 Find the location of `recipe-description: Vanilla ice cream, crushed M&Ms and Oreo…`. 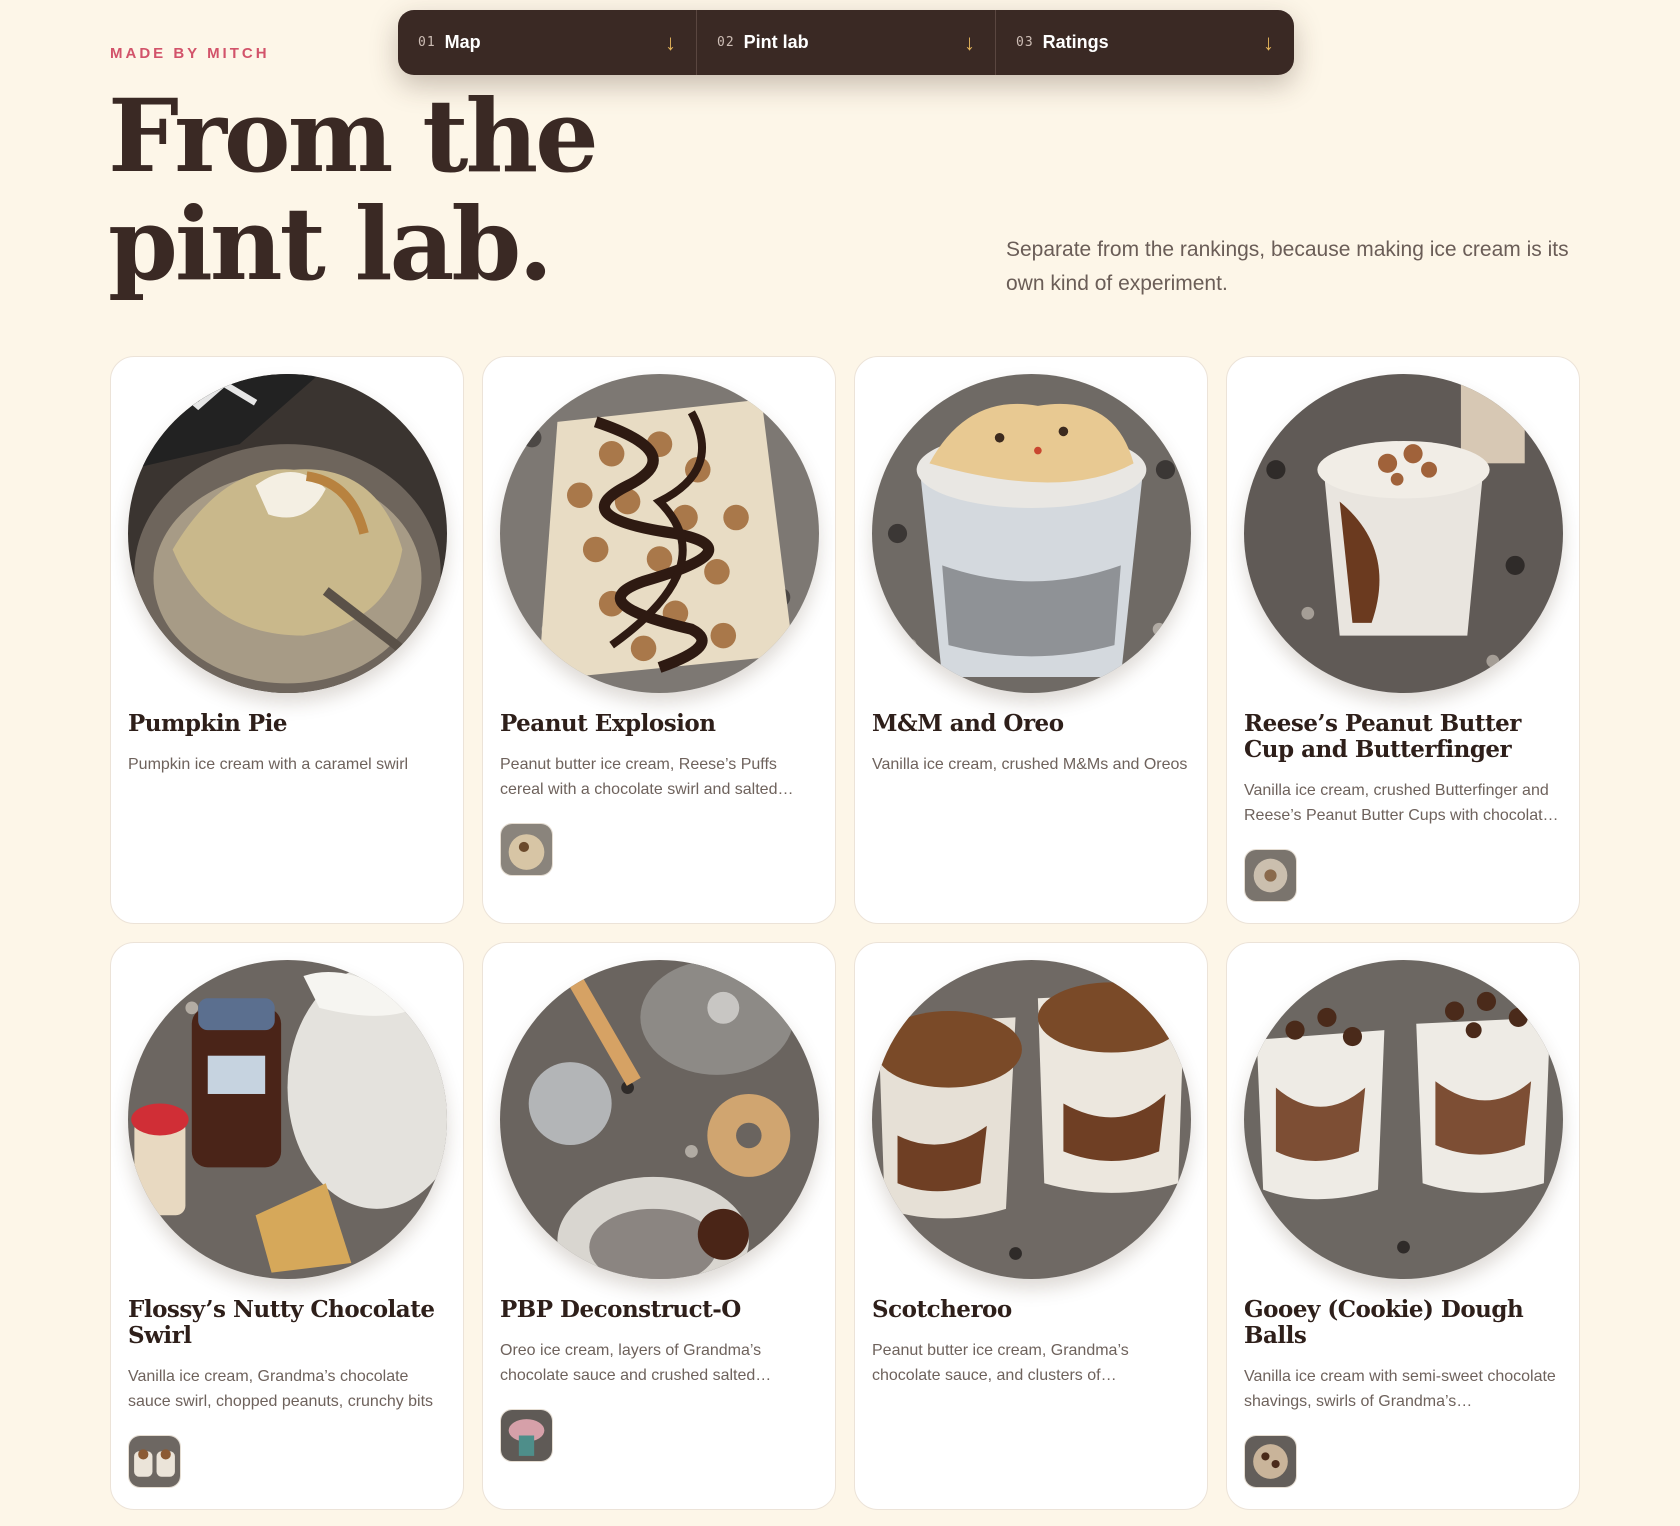

recipe-description: Vanilla ice cream, crushed M&Ms and Oreo… is located at coordinates (1030, 764).